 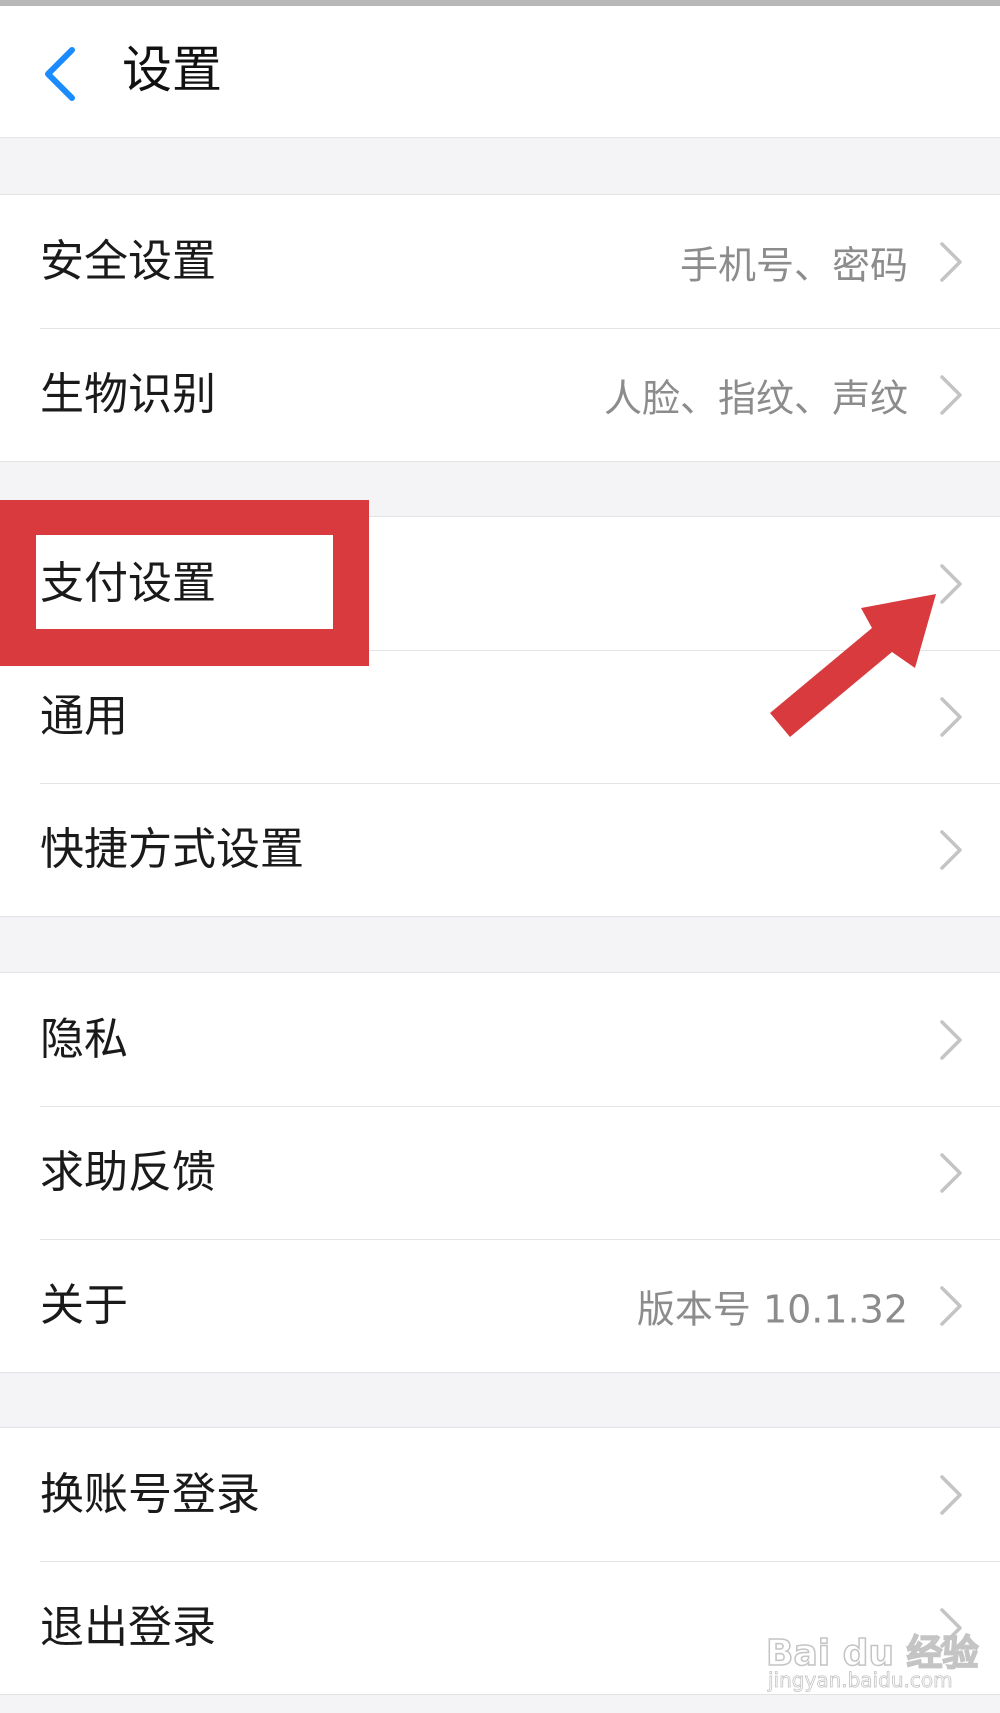 What do you see at coordinates (500, 1627) in the screenshot?
I see `settings-item-logout: 退出登录` at bounding box center [500, 1627].